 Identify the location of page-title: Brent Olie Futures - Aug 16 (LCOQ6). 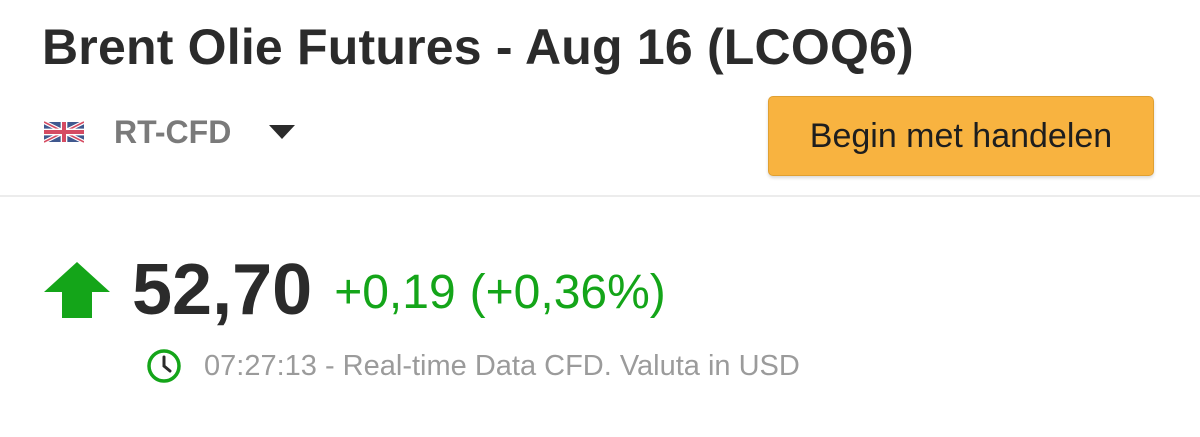
(478, 47).